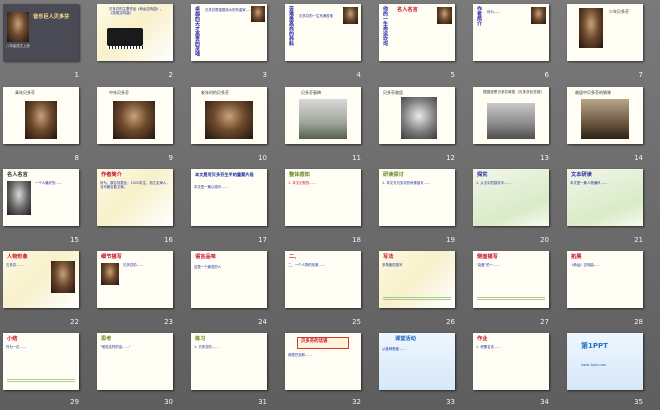 The height and width of the screenshot is (410, 660). Describe the element at coordinates (544, 402) in the screenshot. I see `slide-number: 34` at that location.